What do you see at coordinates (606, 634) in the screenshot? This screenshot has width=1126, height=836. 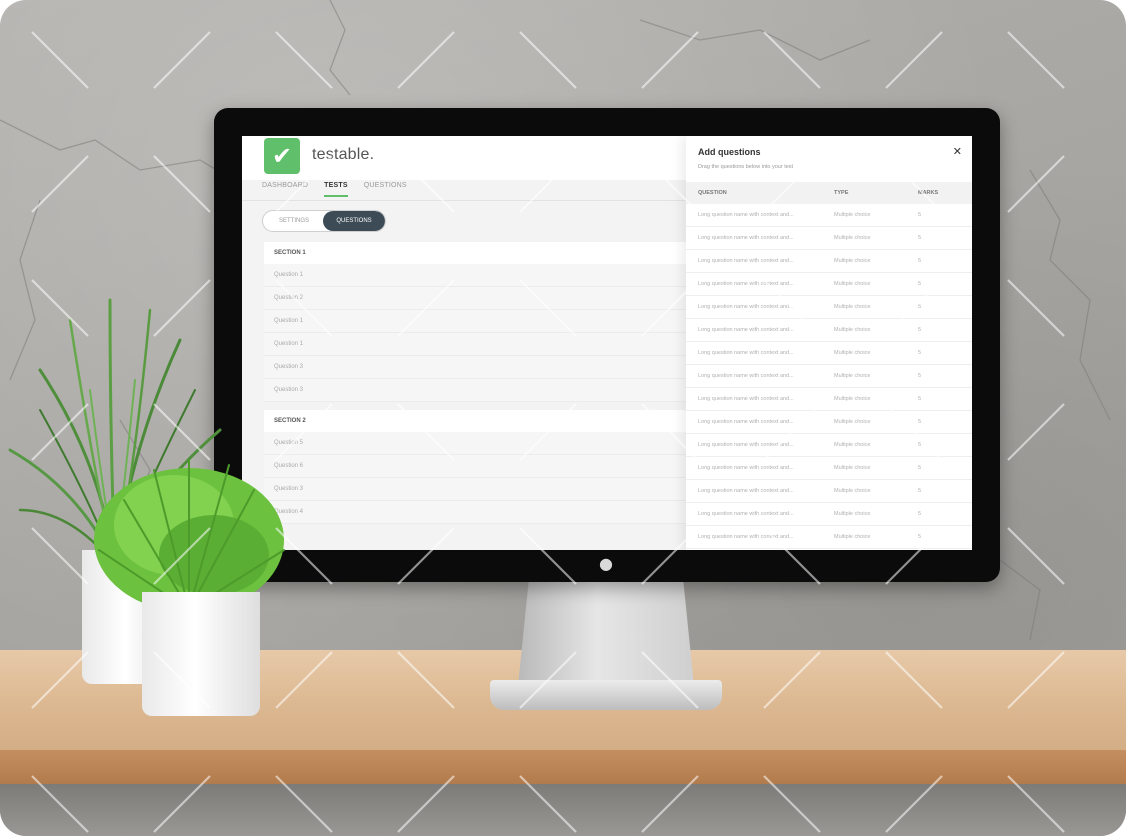 I see `monitor-stand-neck` at bounding box center [606, 634].